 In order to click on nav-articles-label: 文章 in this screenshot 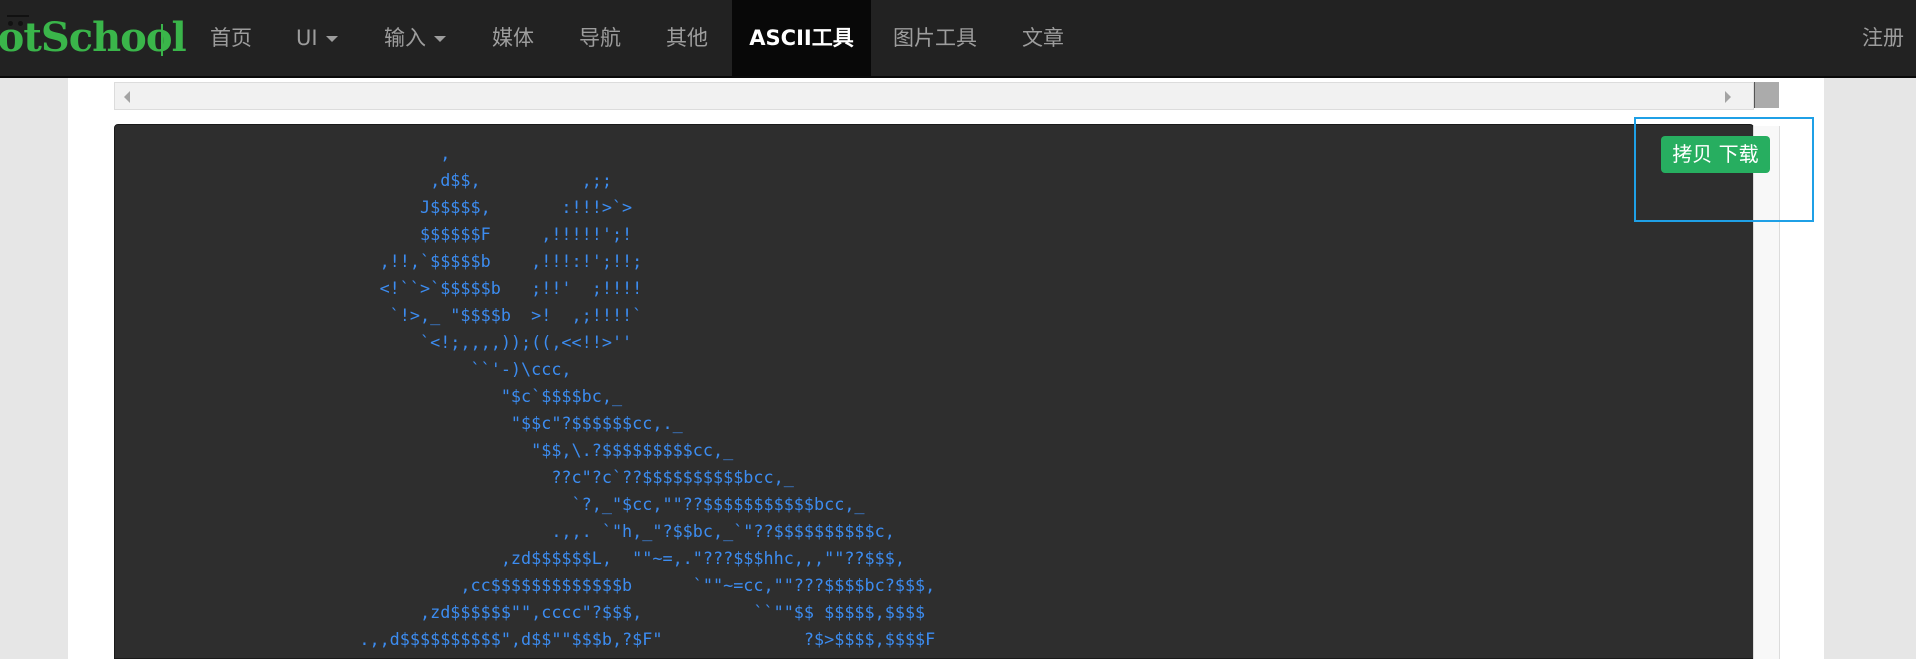, I will do `click(1043, 38)`.